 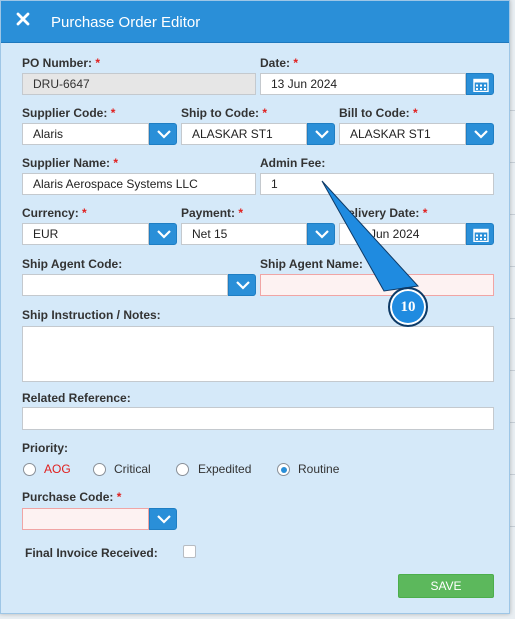 I want to click on payment-select: Net 15, so click(x=244, y=234).